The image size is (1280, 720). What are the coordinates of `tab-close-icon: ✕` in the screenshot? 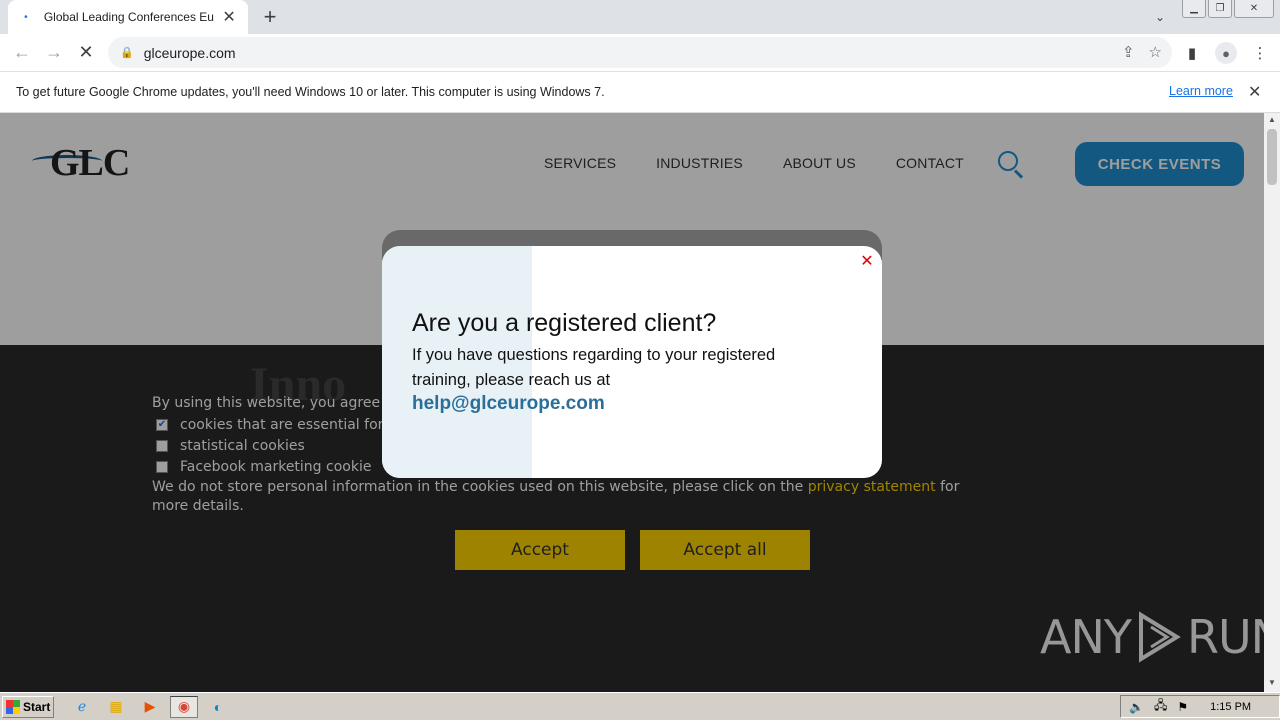 It's located at (229, 17).